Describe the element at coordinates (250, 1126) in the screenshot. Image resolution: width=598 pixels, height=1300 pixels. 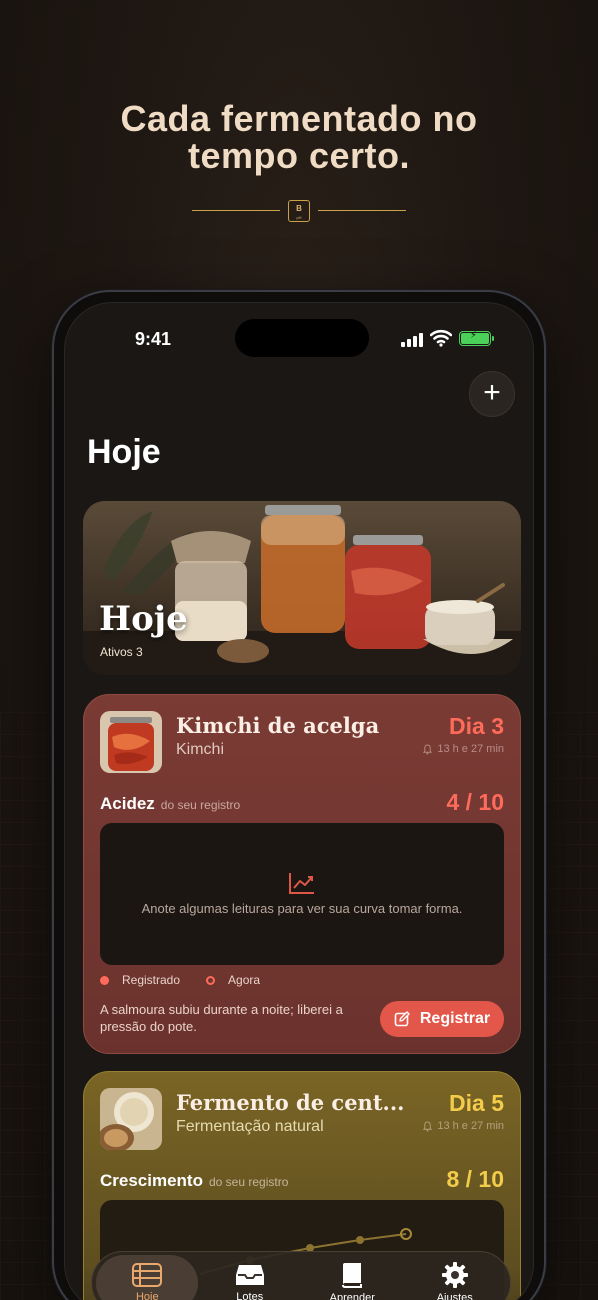
I see `ferment-type: Fermentação natural` at that location.